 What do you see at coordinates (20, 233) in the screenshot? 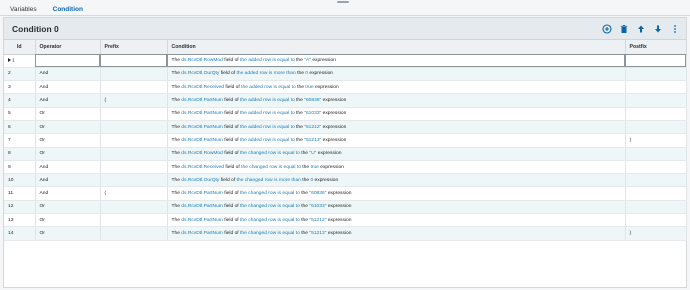
I see `row-id-cell: 14` at bounding box center [20, 233].